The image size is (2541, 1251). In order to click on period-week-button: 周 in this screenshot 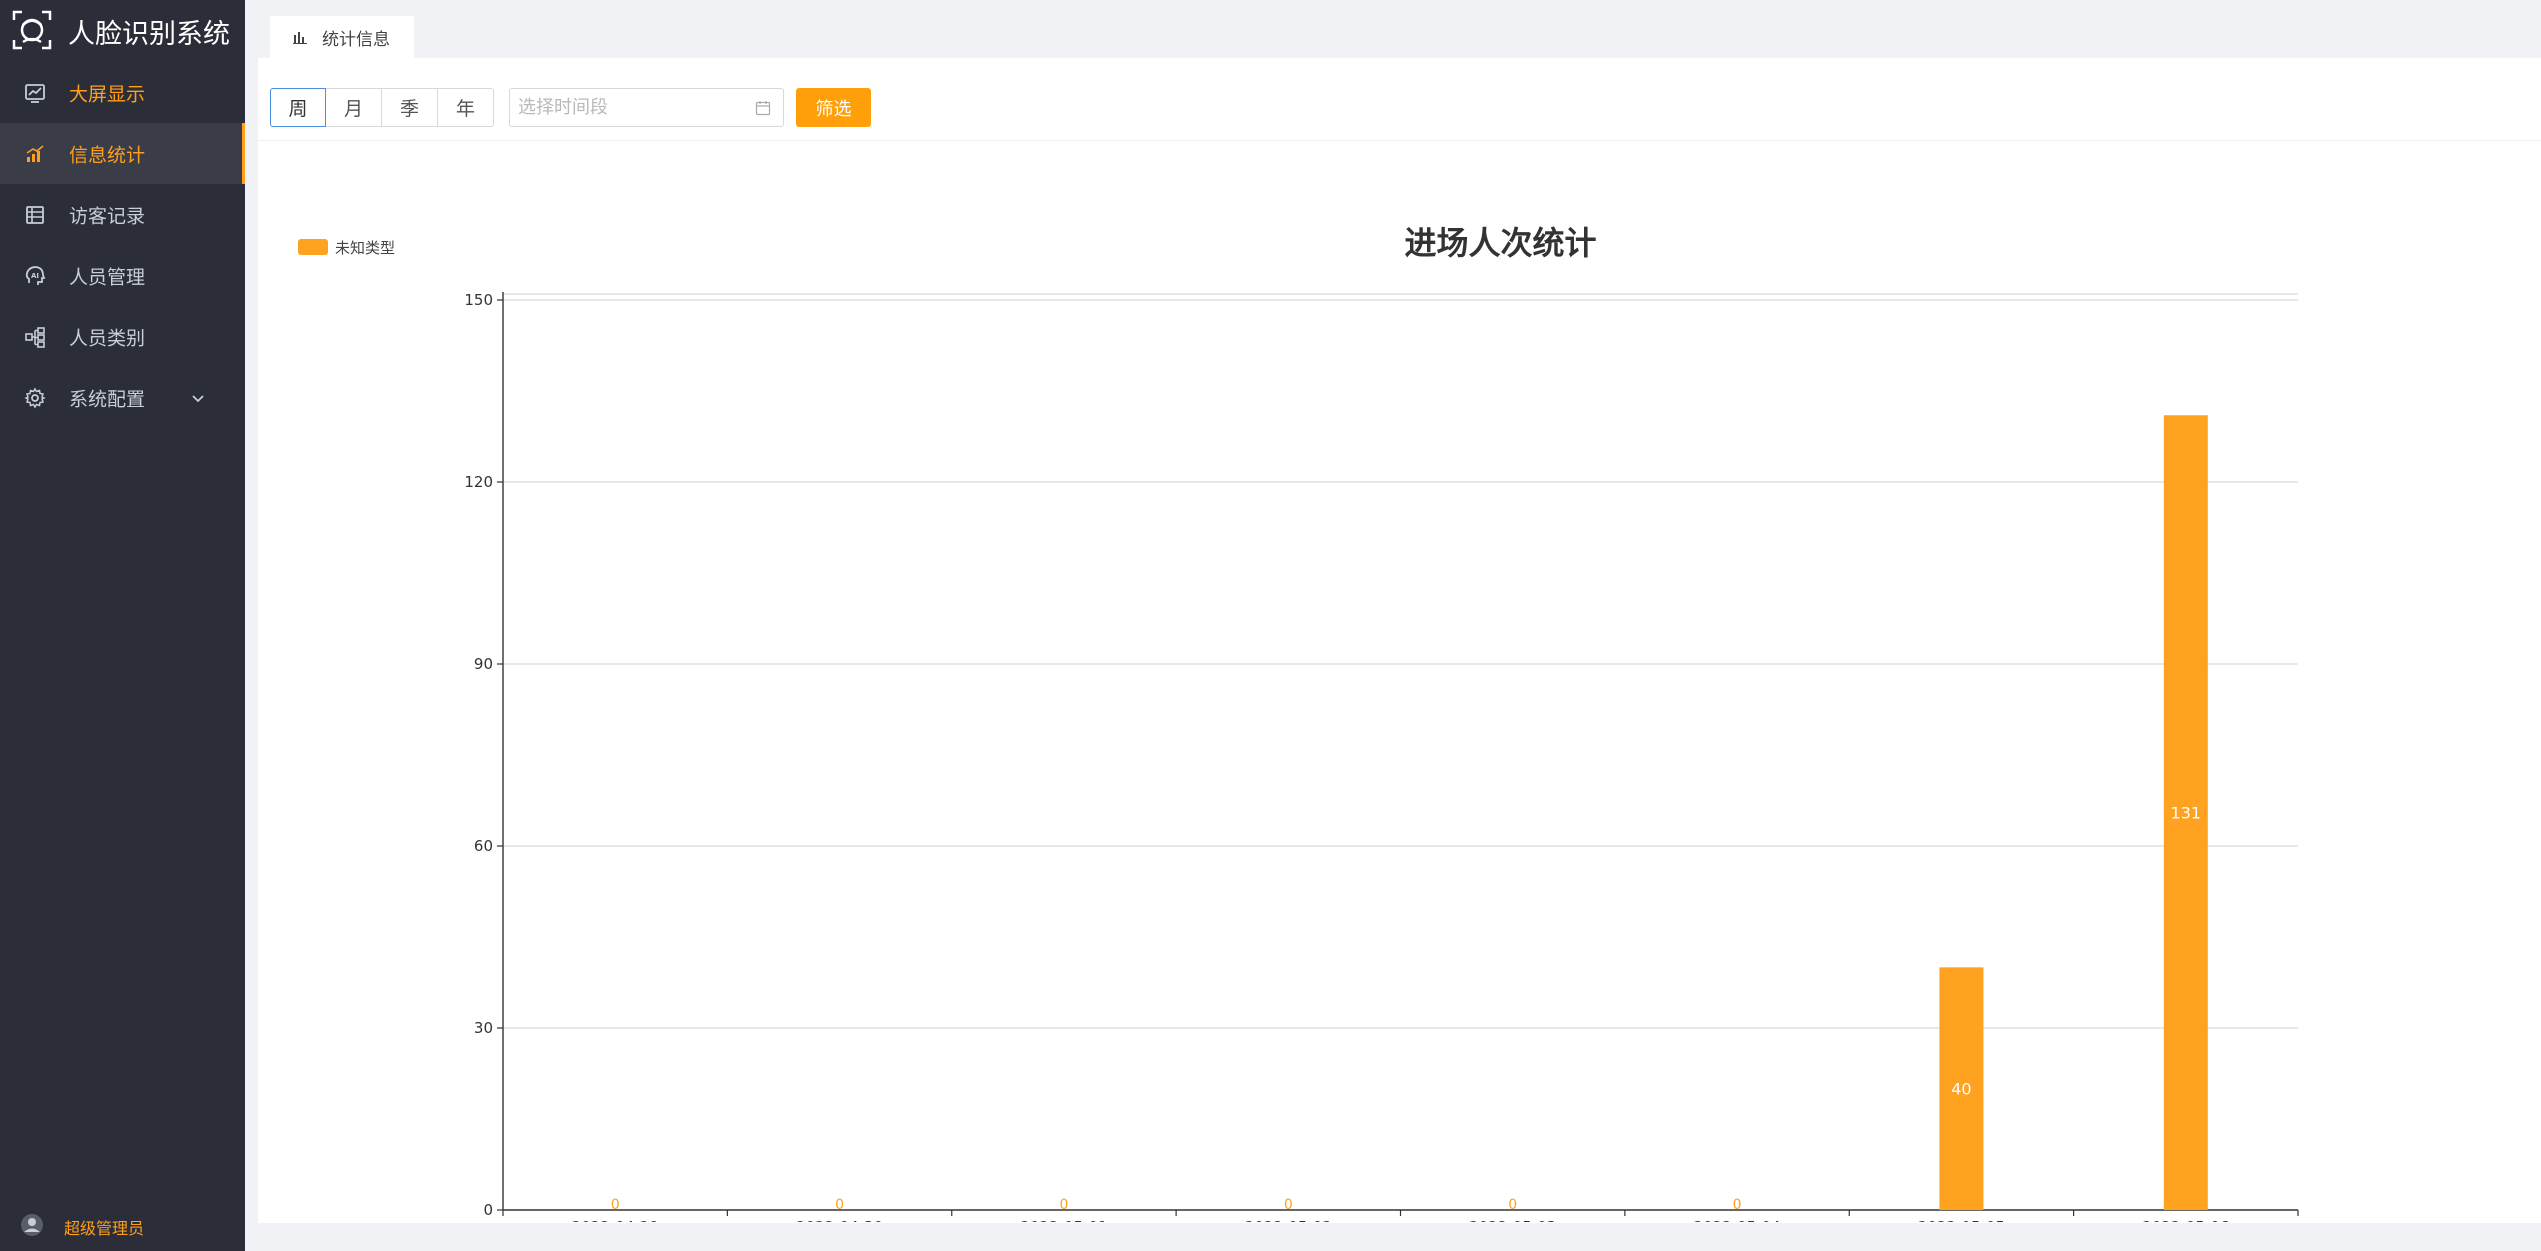, I will do `click(298, 107)`.